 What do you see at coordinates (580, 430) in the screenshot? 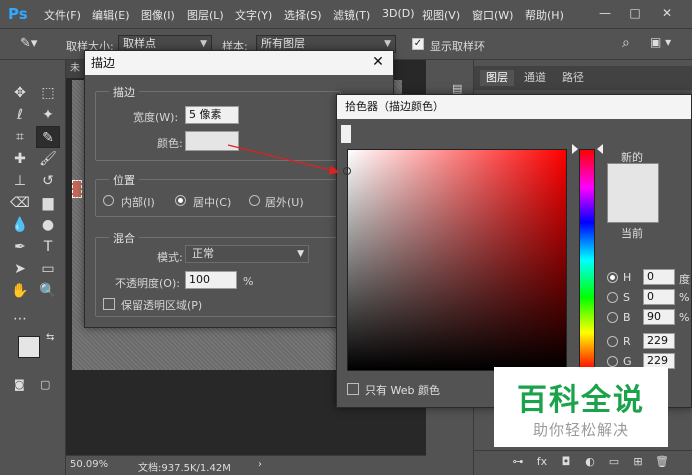
I see `watermark-subtitle: 助你轻松解决` at bounding box center [580, 430].